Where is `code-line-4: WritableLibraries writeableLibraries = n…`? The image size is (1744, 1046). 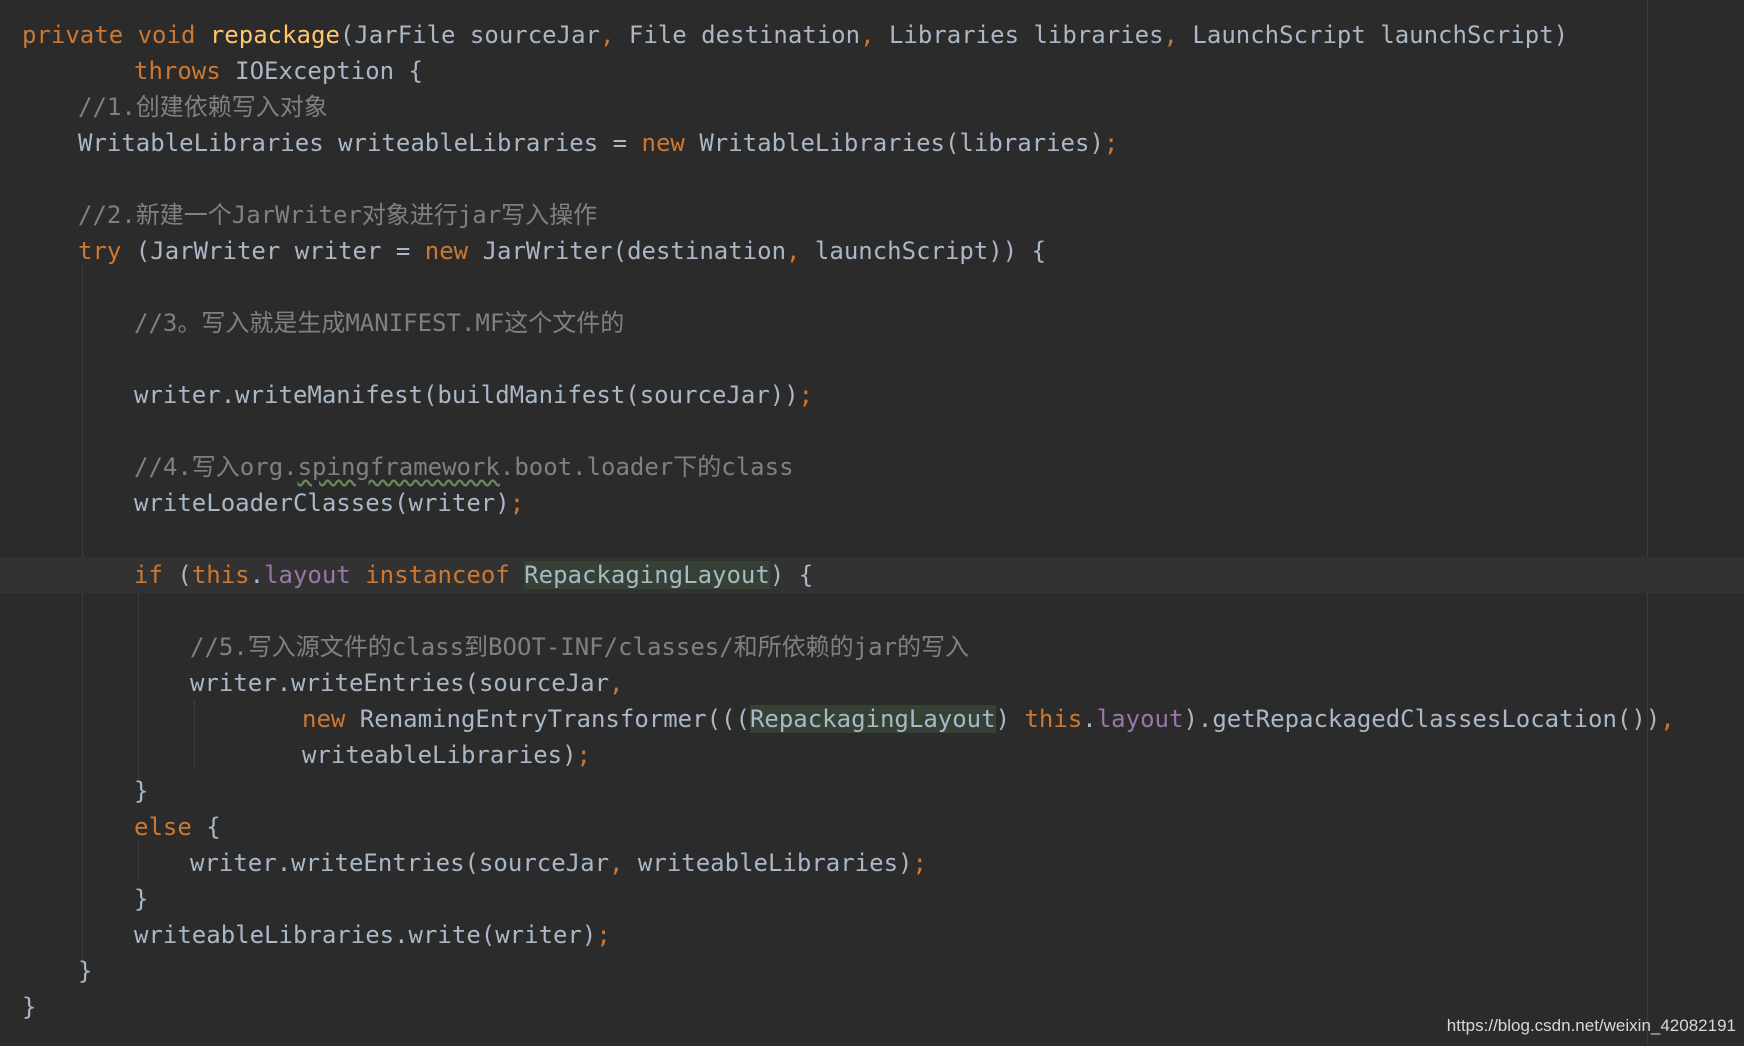
code-line-4: WritableLibraries writeableLibraries = n… is located at coordinates (859, 143).